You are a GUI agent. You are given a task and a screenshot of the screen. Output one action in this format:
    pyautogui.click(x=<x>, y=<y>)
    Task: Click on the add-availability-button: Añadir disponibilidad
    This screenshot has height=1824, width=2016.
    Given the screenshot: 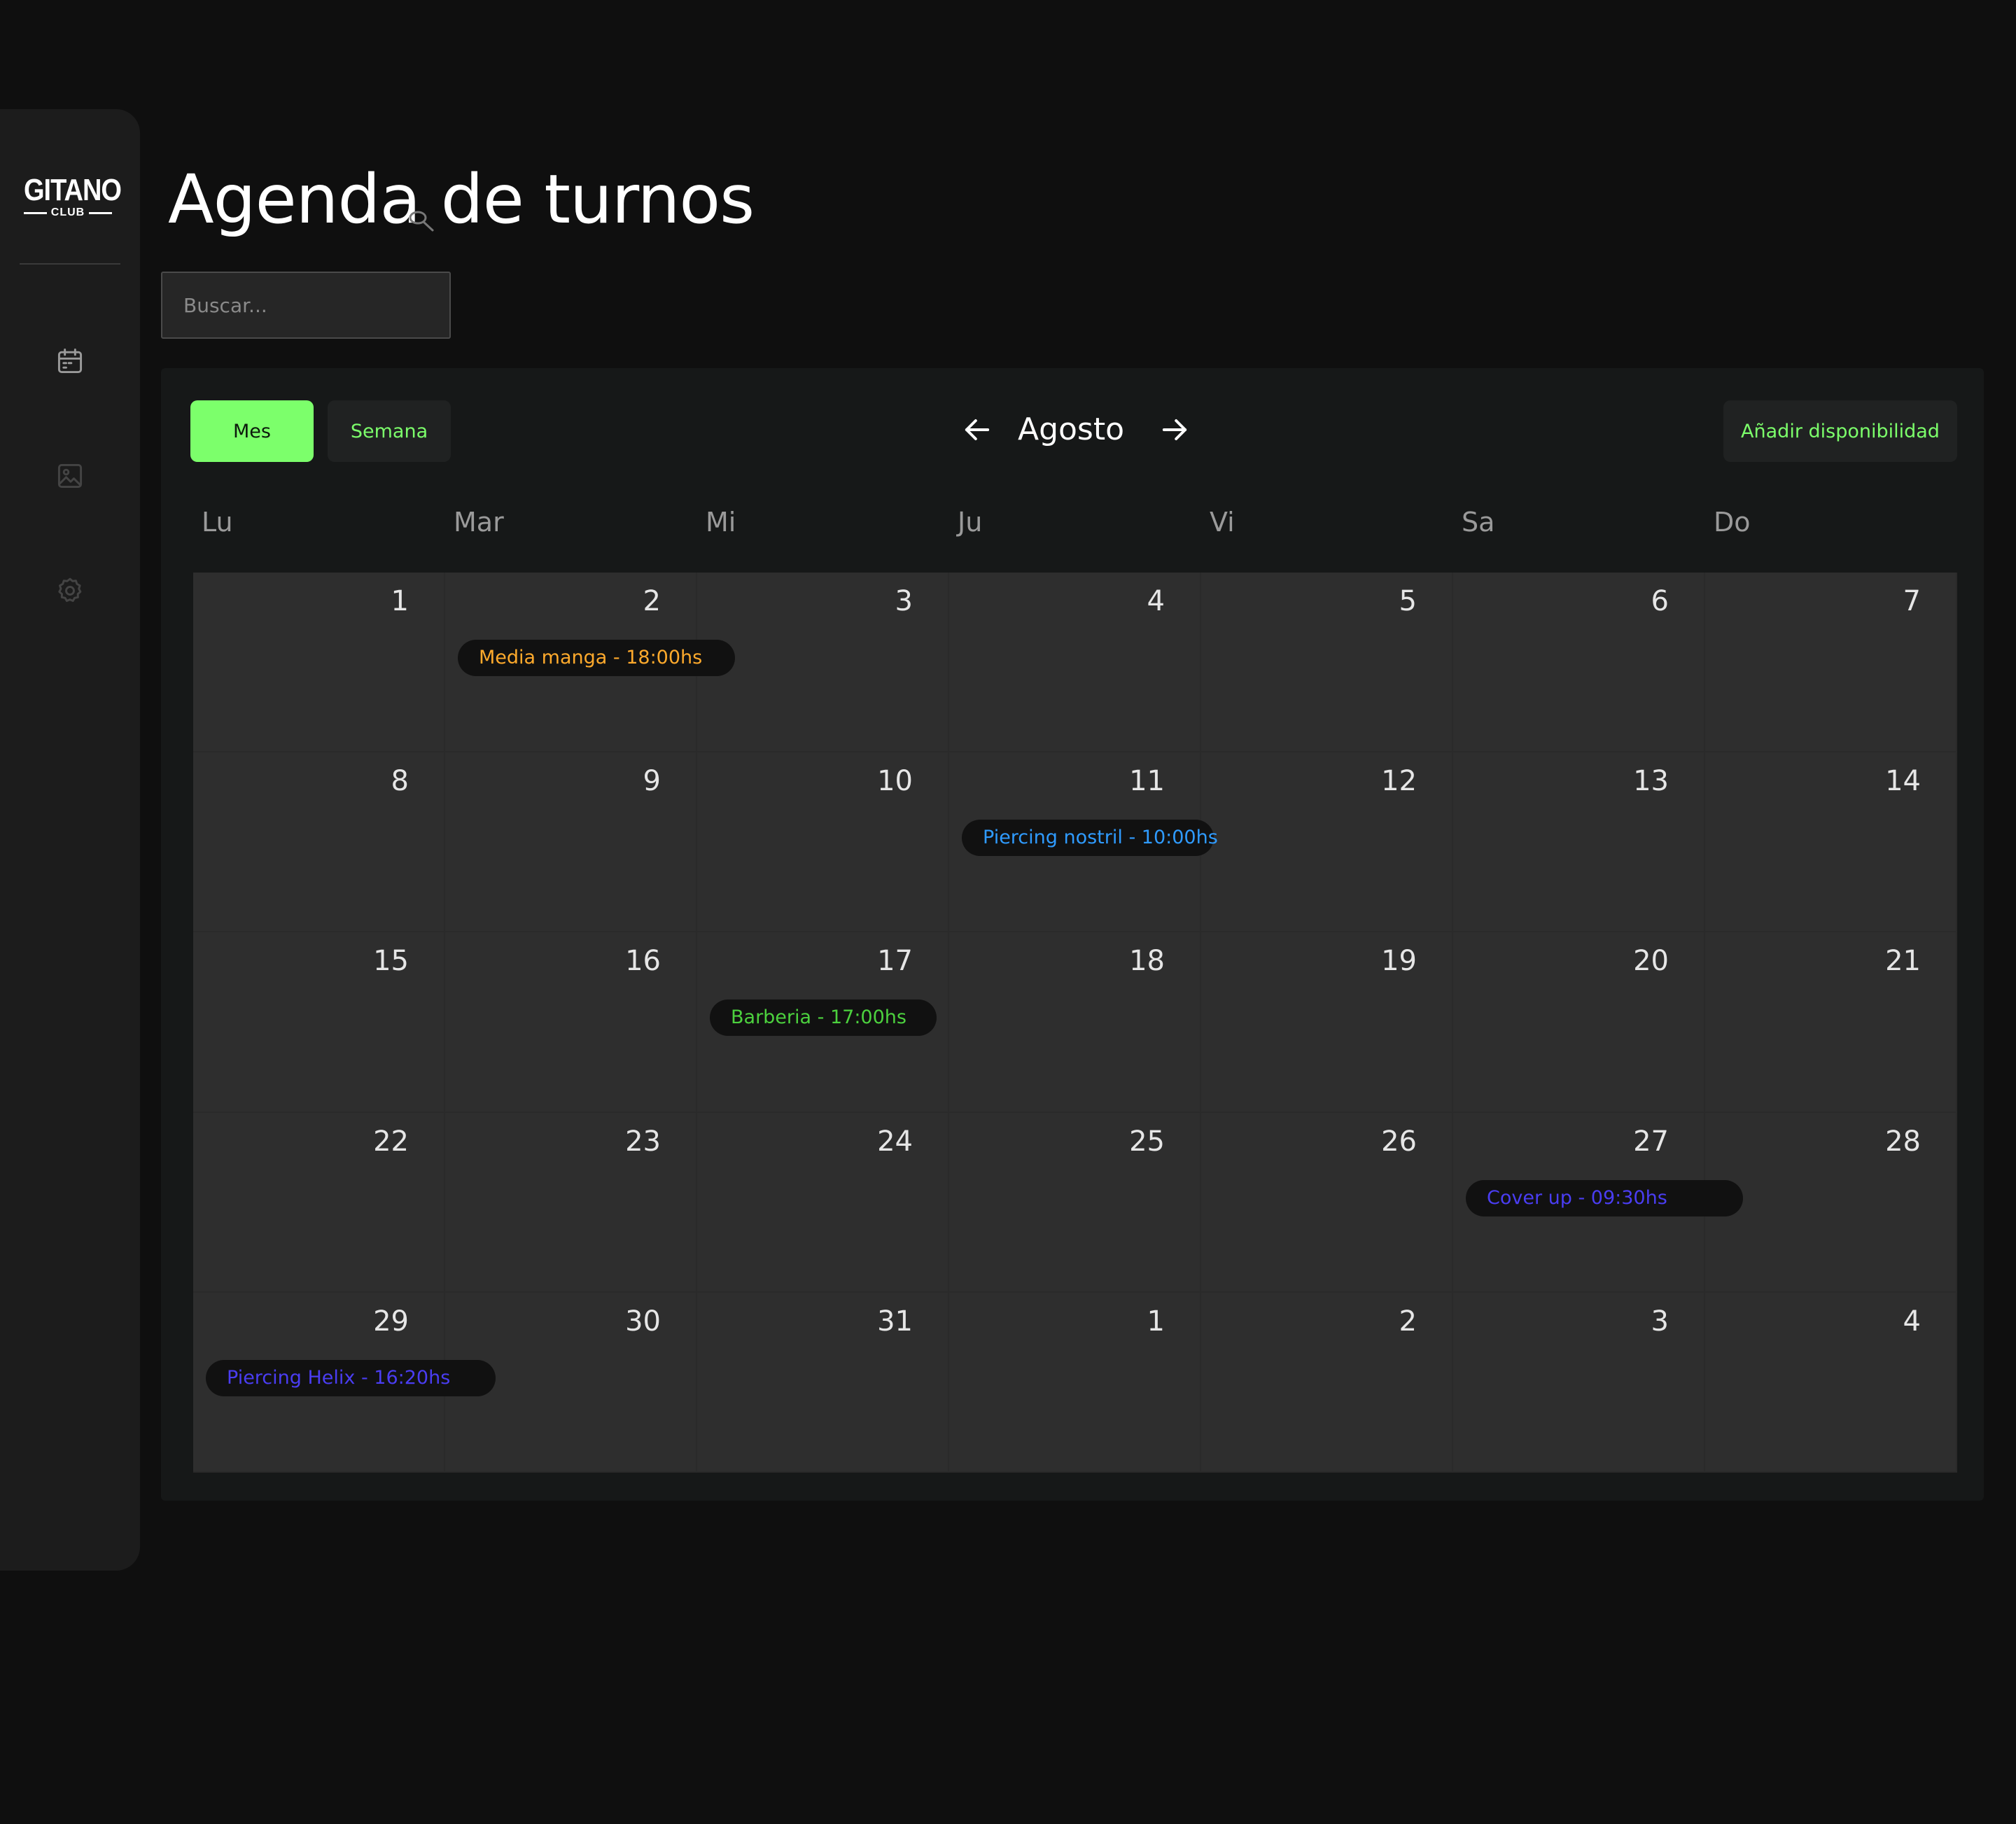 What is the action you would take?
    pyautogui.click(x=1840, y=431)
    